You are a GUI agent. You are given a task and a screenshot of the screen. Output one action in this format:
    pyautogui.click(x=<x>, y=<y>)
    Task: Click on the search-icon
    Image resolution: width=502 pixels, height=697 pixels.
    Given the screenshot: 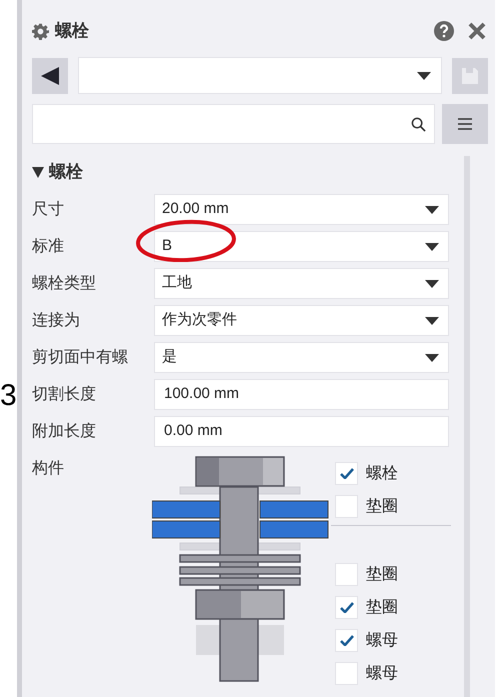 What is the action you would take?
    pyautogui.click(x=418, y=124)
    